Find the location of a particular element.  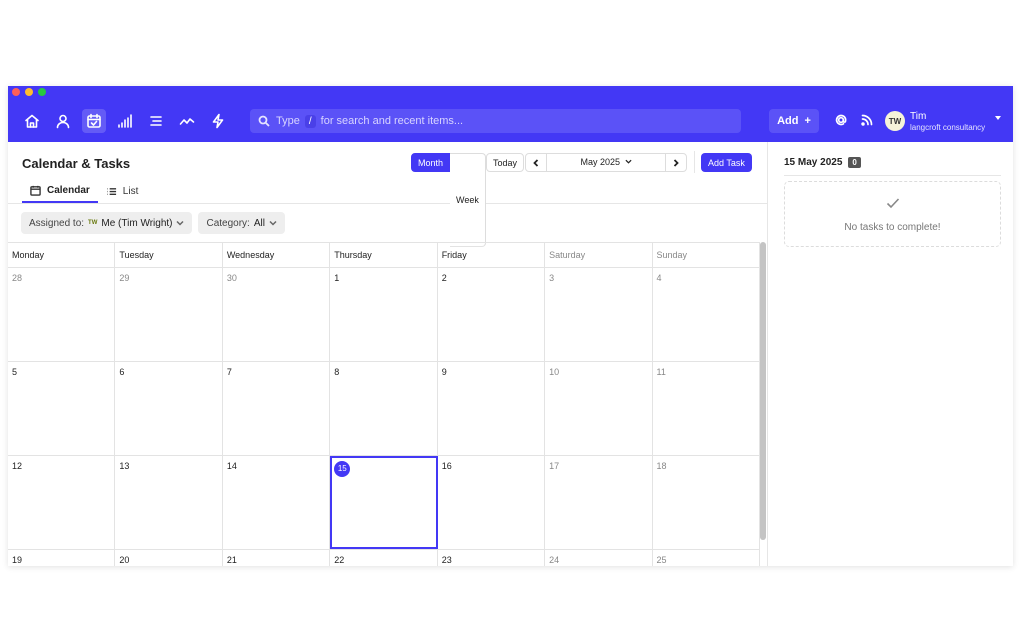

day-cell-today: 15 is located at coordinates (384, 502).